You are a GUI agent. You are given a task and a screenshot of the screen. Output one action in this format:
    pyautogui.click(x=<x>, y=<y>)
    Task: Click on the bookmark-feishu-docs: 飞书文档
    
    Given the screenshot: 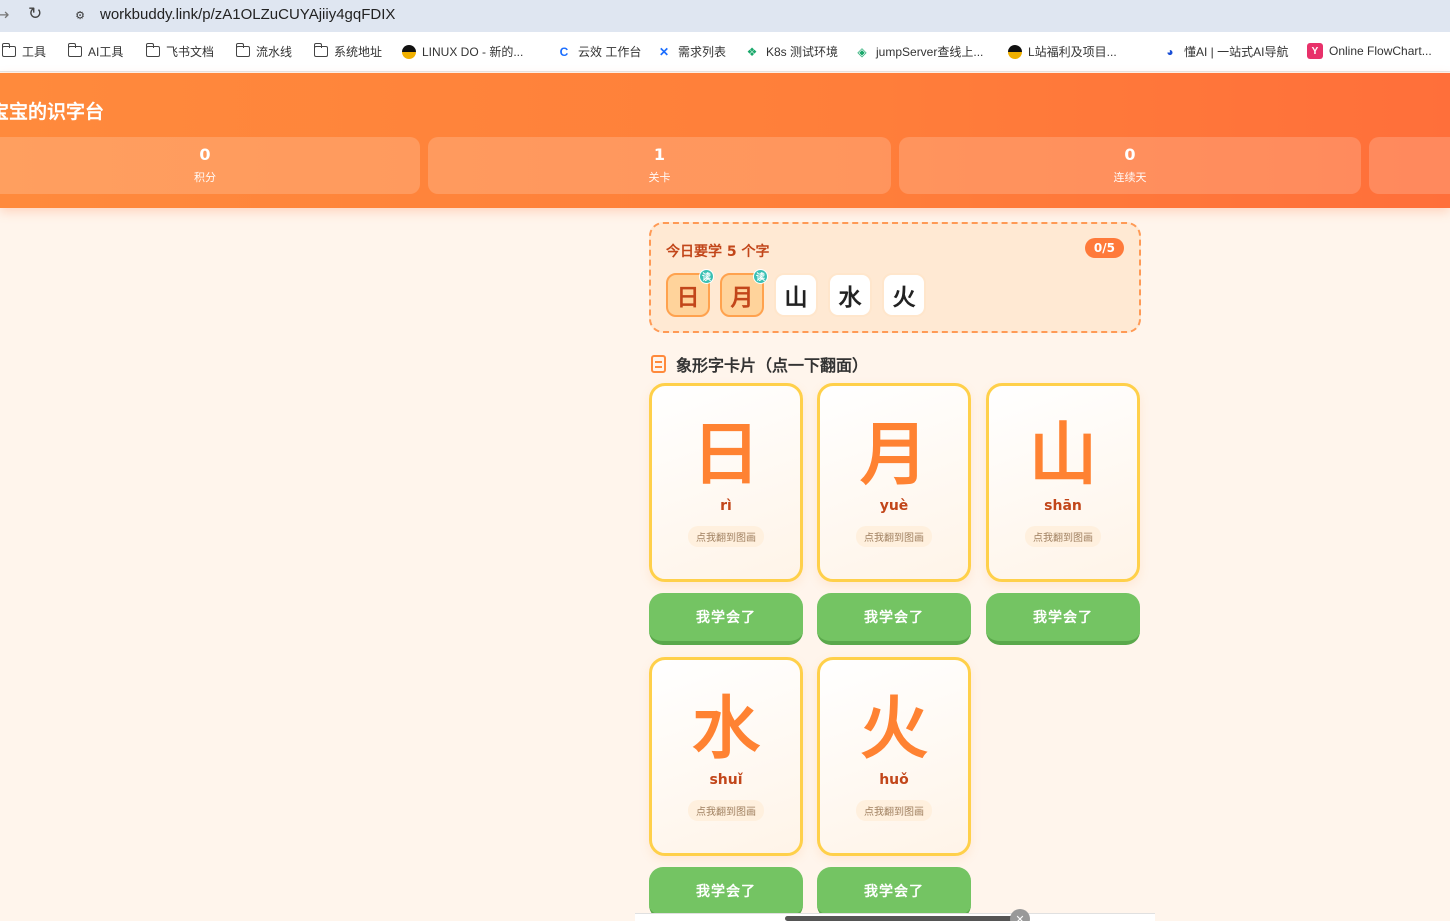 What is the action you would take?
    pyautogui.click(x=179, y=51)
    